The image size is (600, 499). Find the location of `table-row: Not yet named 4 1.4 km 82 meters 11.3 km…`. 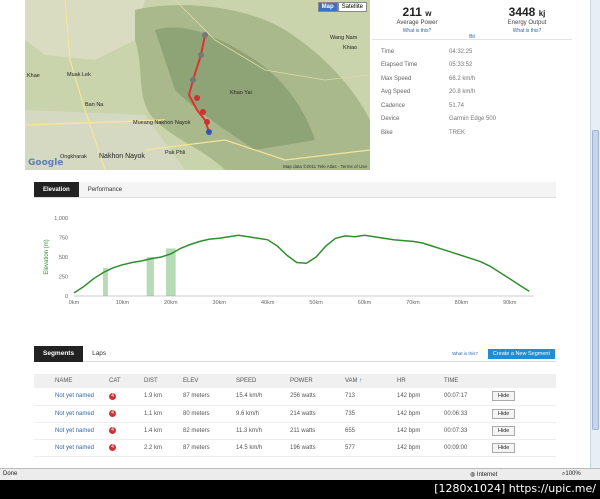

table-row: Not yet named 4 1.4 km 82 meters 11.3 km… is located at coordinates (295, 431).